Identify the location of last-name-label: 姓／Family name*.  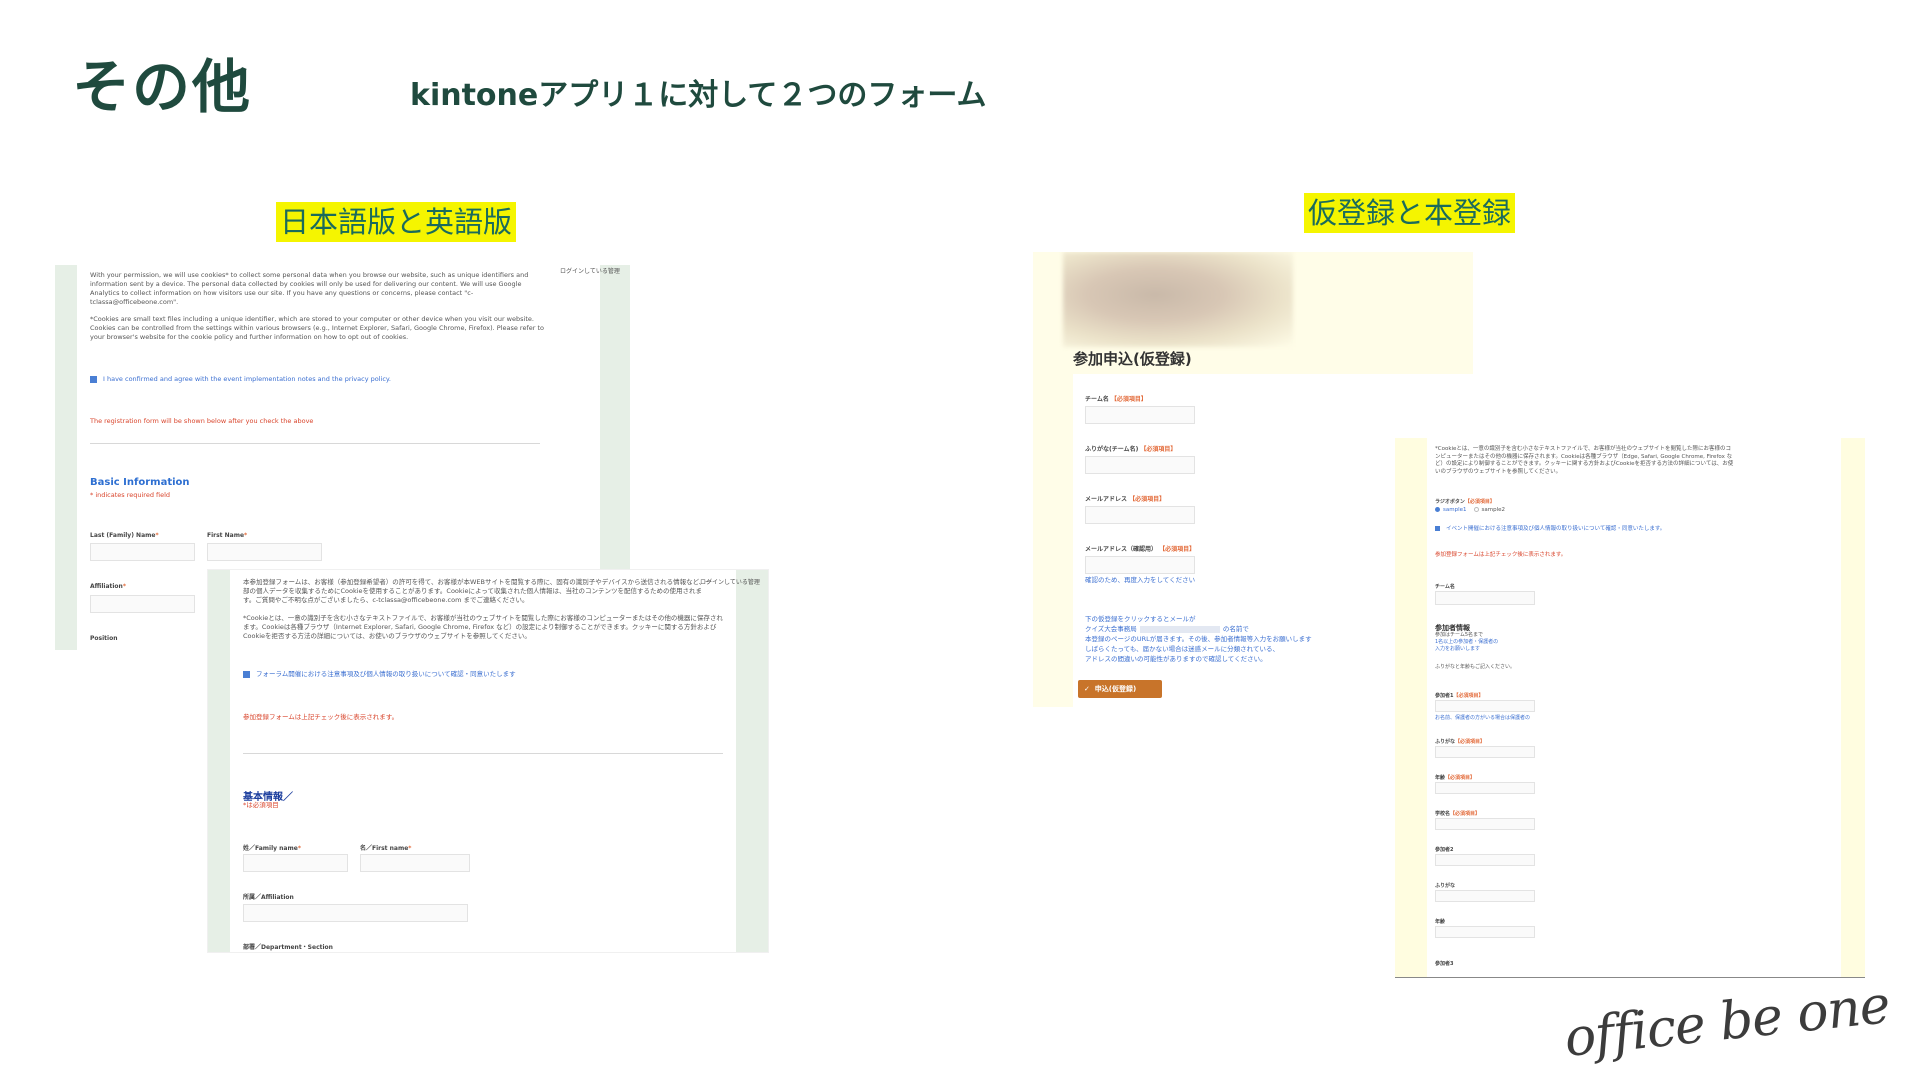
(272, 848).